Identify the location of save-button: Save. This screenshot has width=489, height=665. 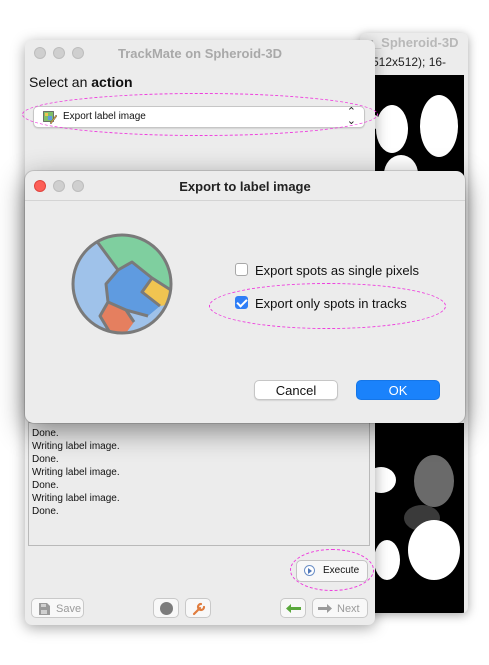
(57, 608).